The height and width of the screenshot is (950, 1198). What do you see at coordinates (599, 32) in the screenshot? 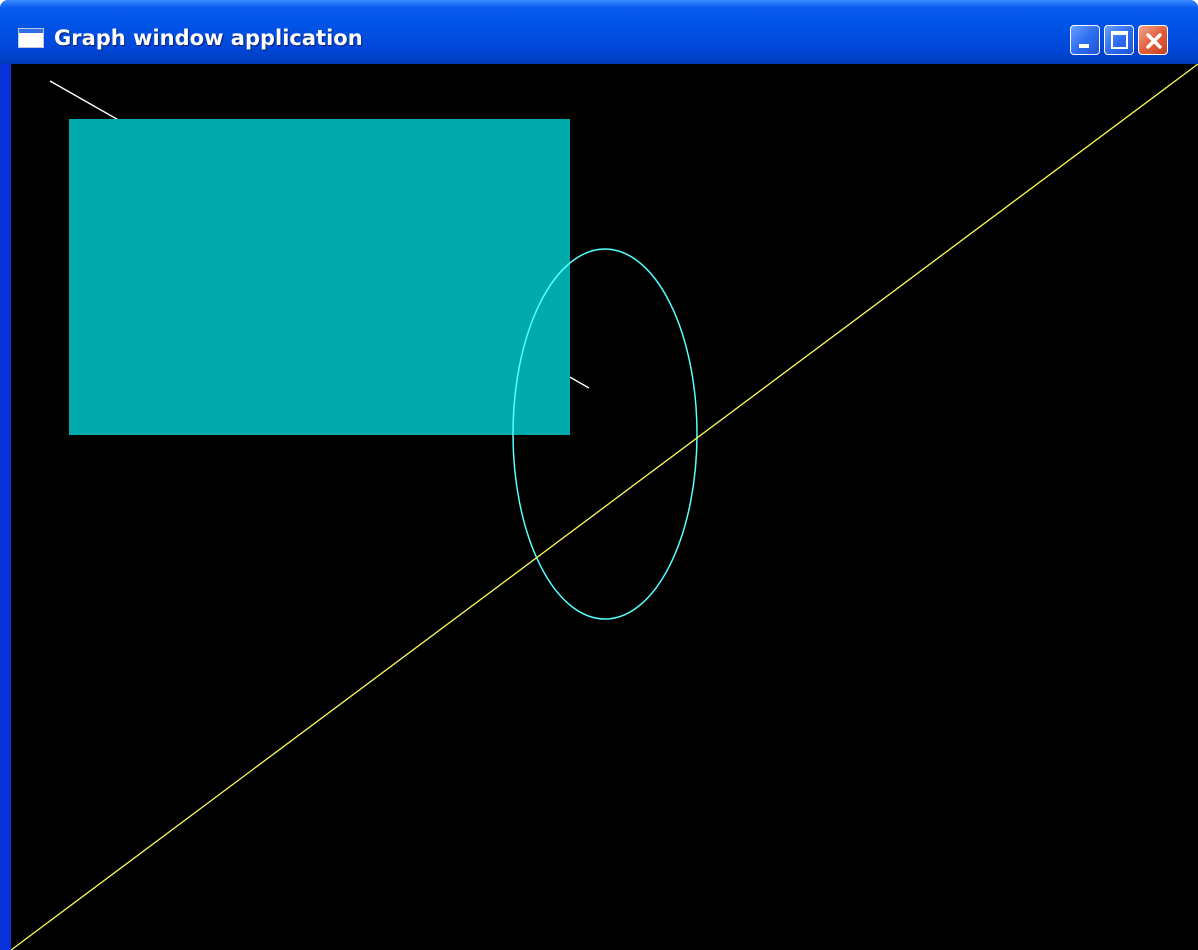
I see `title-bar: Graph window application` at bounding box center [599, 32].